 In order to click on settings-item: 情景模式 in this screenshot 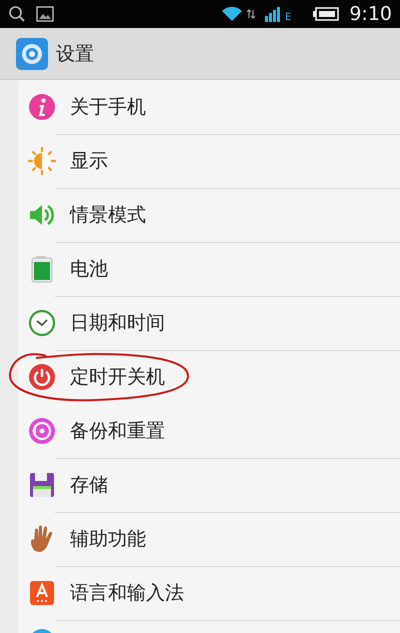, I will do `click(209, 215)`.